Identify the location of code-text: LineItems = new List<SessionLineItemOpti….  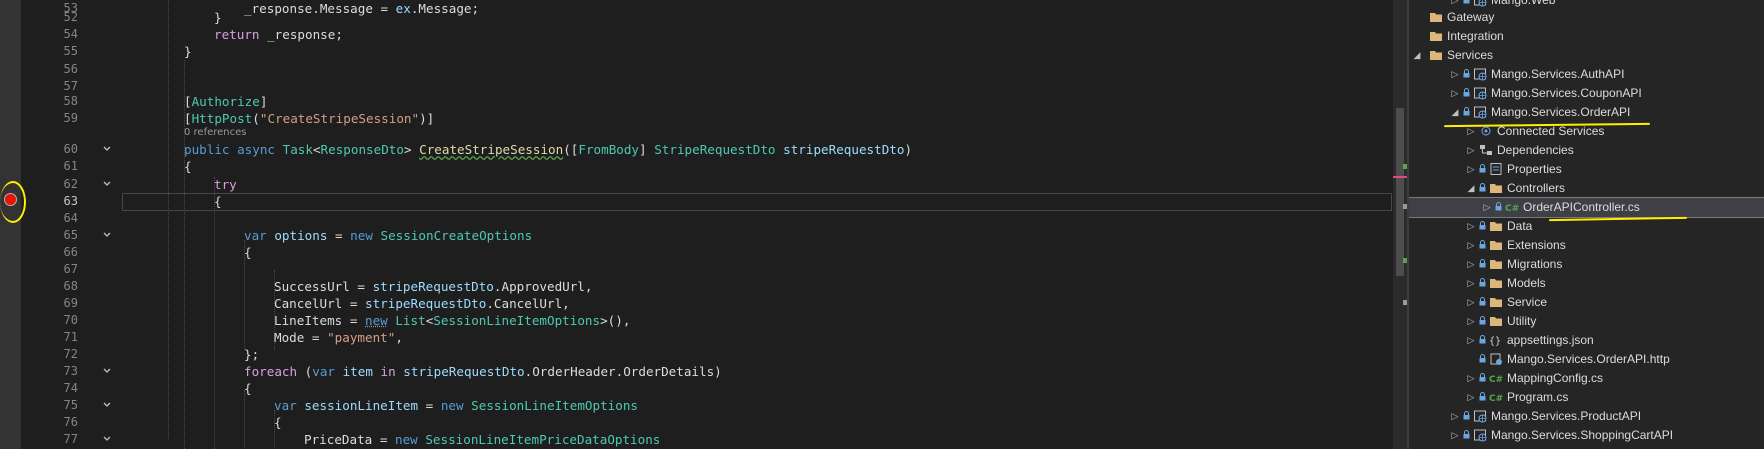
(452, 320).